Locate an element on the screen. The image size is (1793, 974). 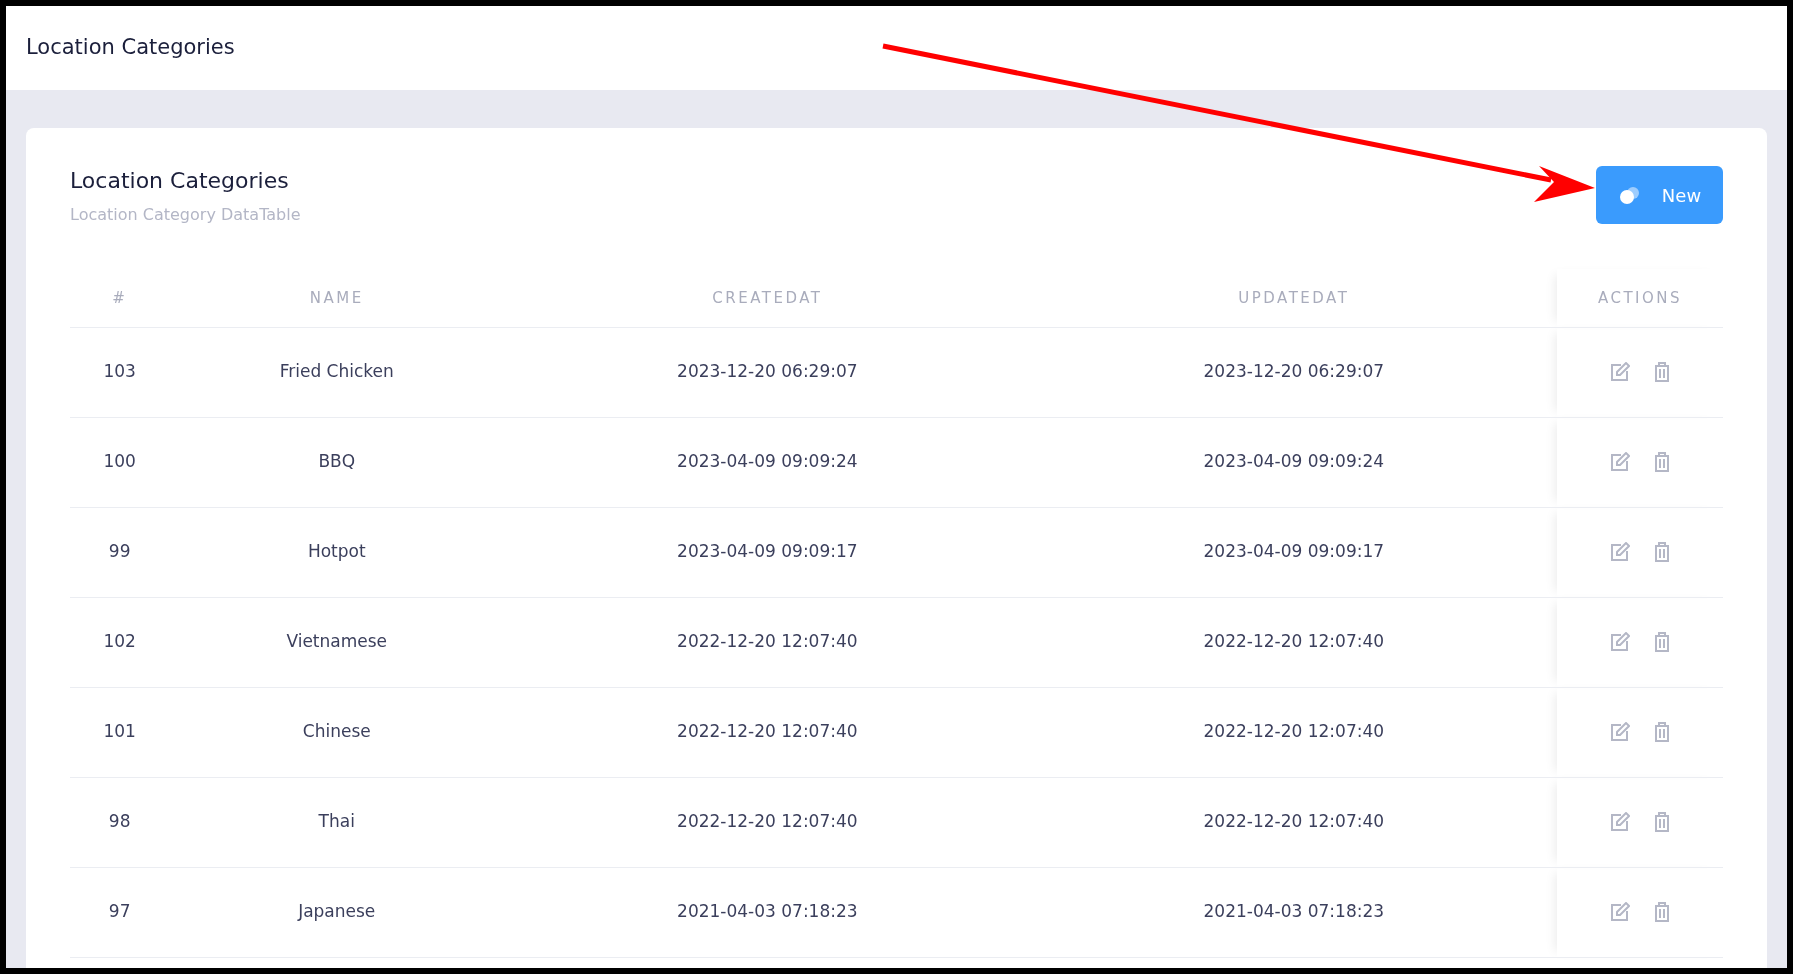
table-cell: 99 is located at coordinates (119, 551).